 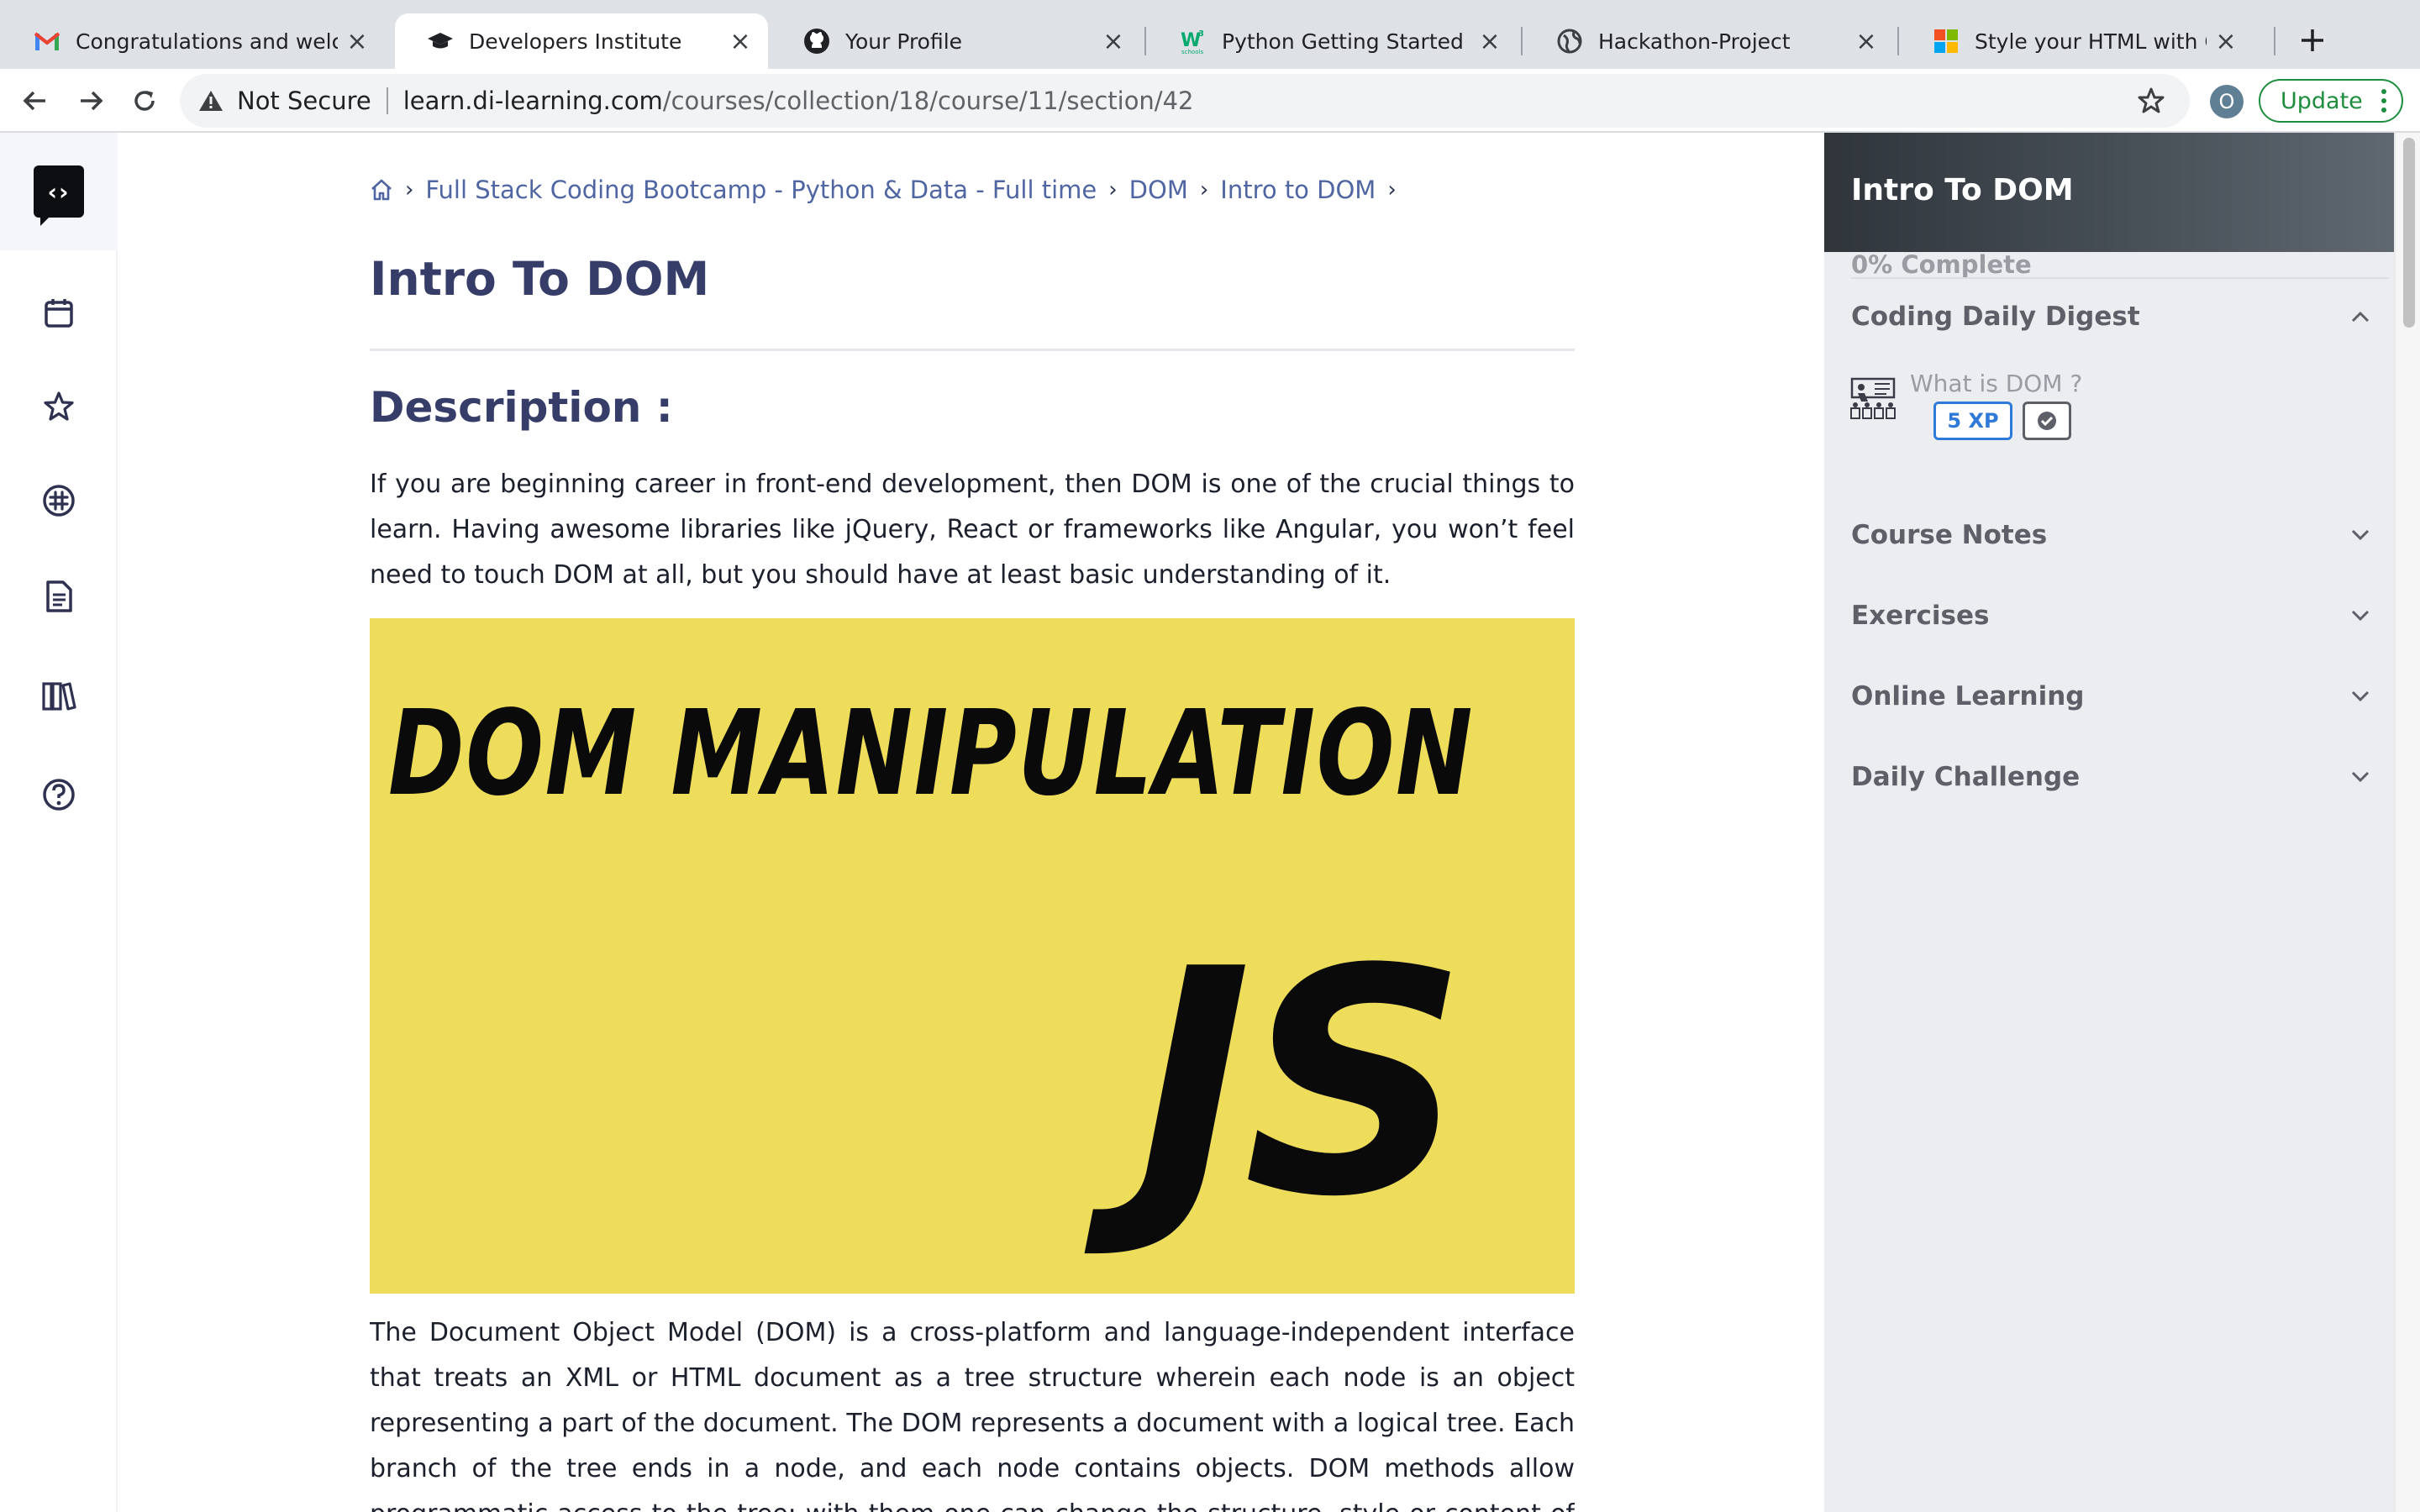 What do you see at coordinates (972, 350) in the screenshot?
I see `title-divider` at bounding box center [972, 350].